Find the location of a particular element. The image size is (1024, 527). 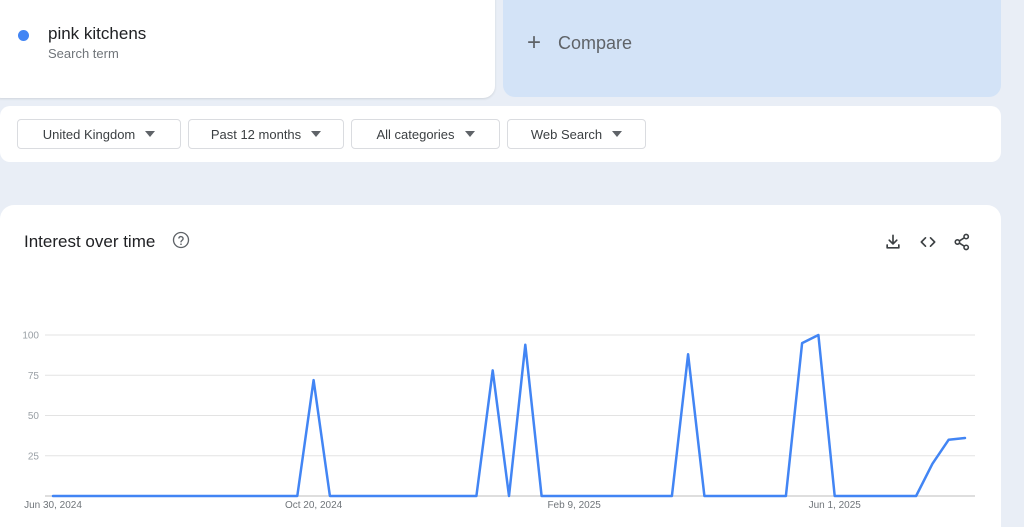

time-range-filter: Past 12 months is located at coordinates (266, 134).